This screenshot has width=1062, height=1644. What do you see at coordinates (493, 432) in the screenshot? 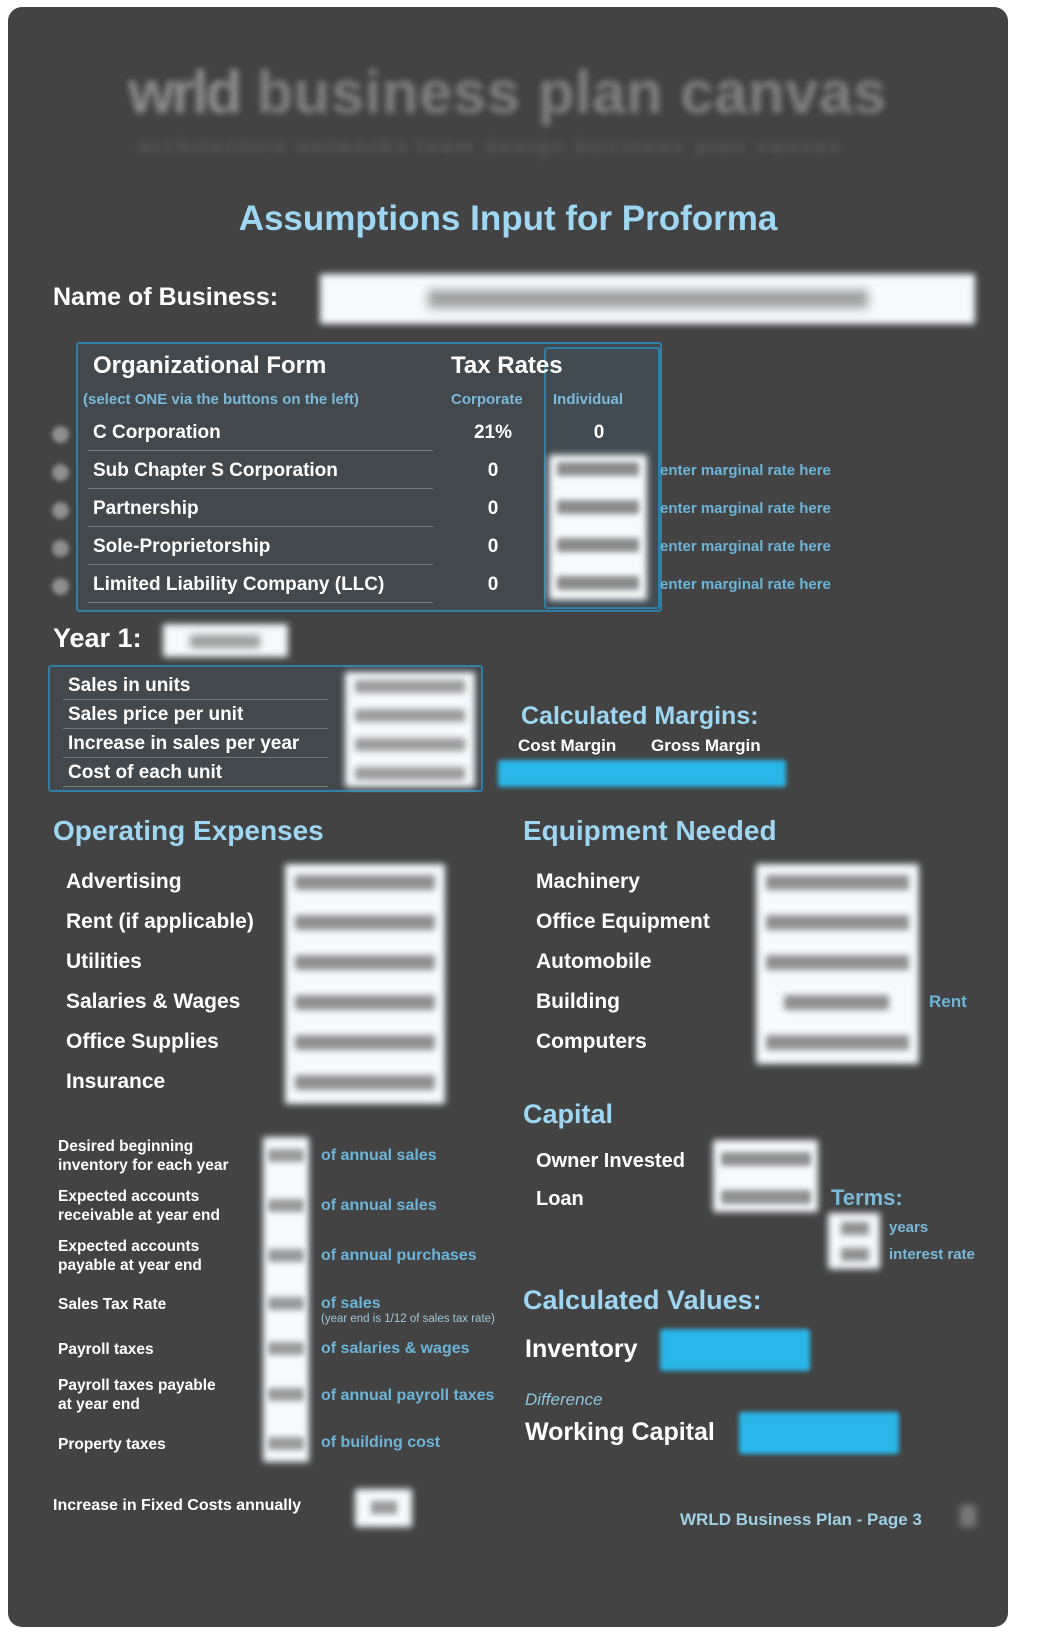
I see `org-corporate-rate: 21%` at bounding box center [493, 432].